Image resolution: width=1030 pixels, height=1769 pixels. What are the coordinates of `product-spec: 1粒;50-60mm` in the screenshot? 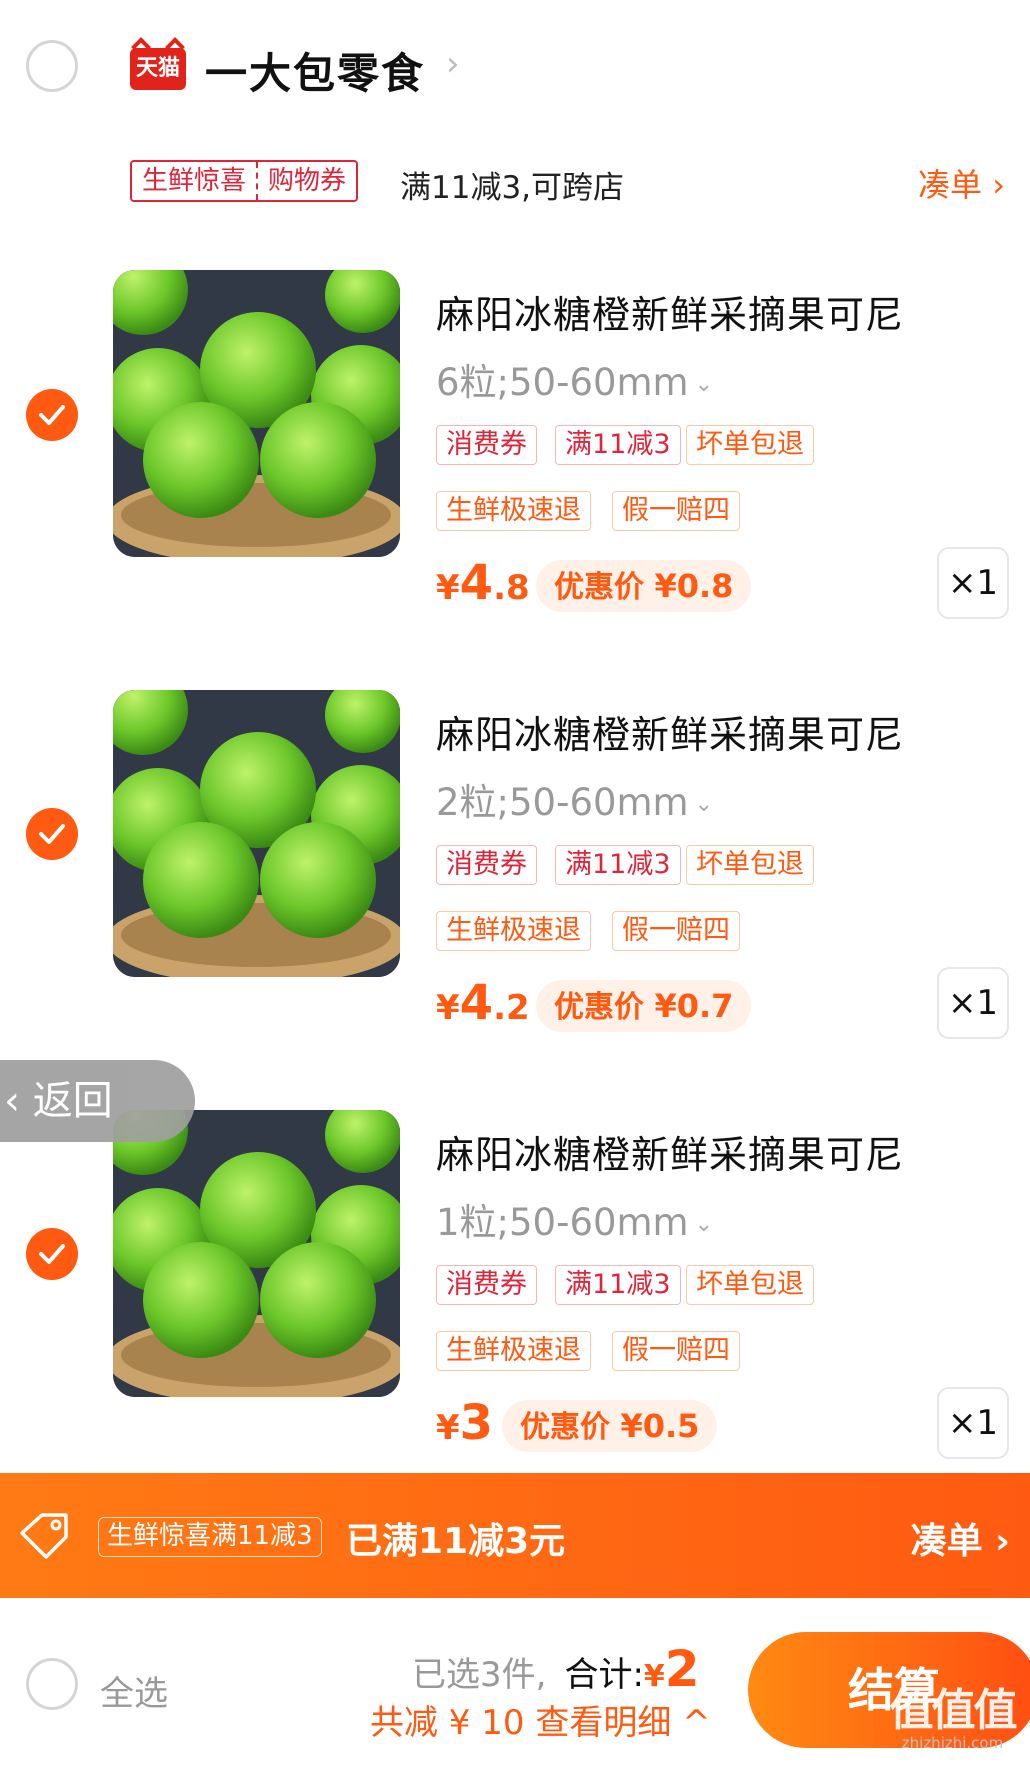 It's located at (562, 1222).